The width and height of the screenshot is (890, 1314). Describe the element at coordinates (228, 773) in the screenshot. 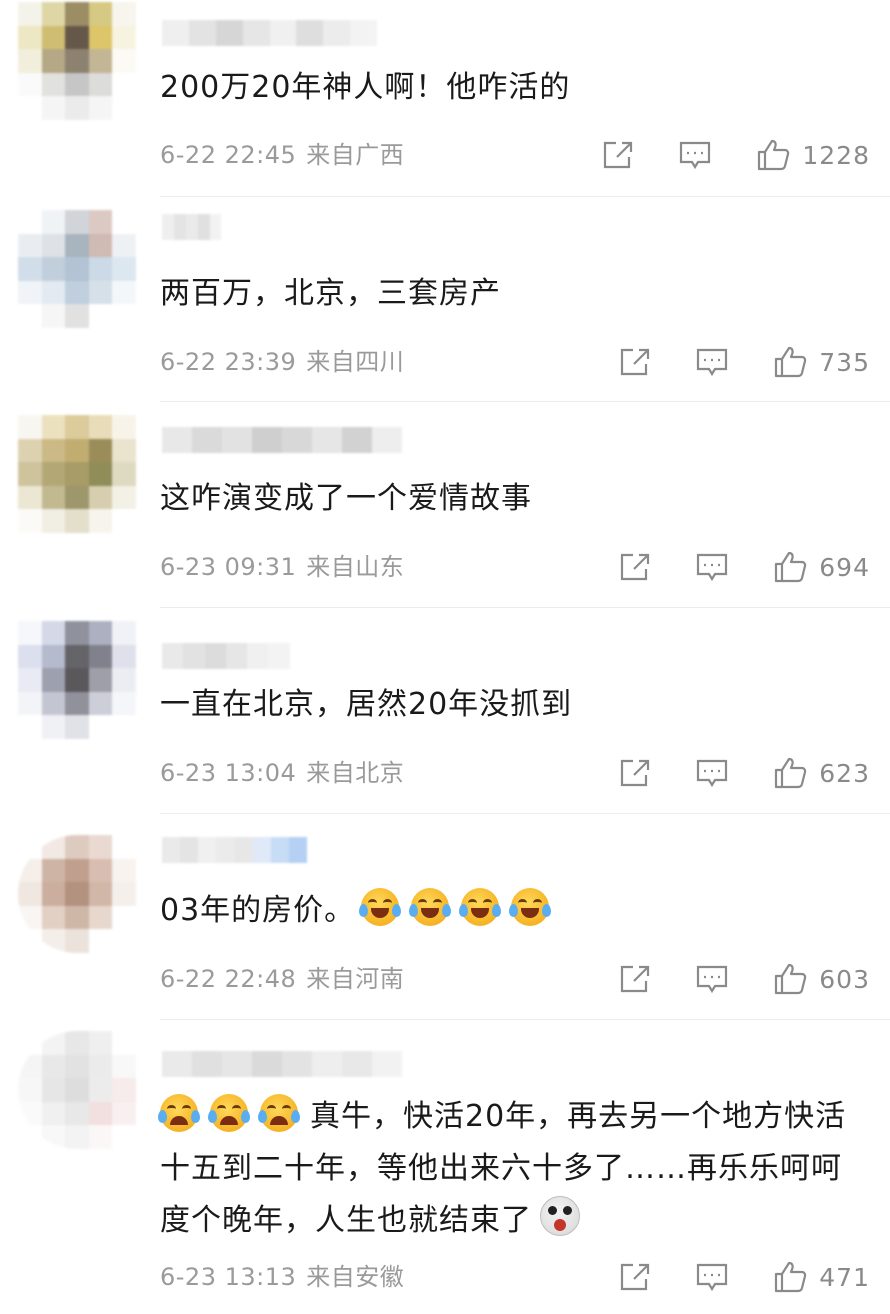

I see `comment-date: 6-23 13:04` at that location.